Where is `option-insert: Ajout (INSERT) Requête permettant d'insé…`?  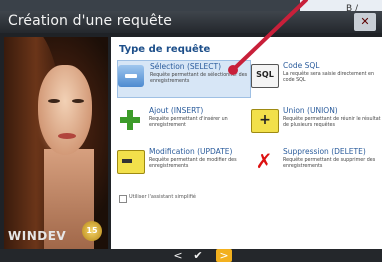 option-insert: Ajout (INSERT) Requête permettant d'insé… is located at coordinates (183, 123).